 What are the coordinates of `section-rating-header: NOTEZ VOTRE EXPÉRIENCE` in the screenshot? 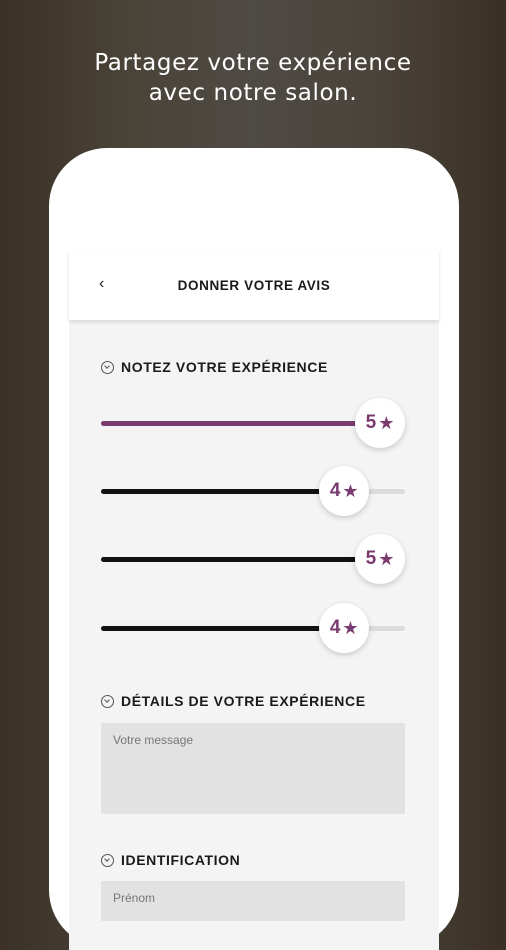 It's located at (214, 367).